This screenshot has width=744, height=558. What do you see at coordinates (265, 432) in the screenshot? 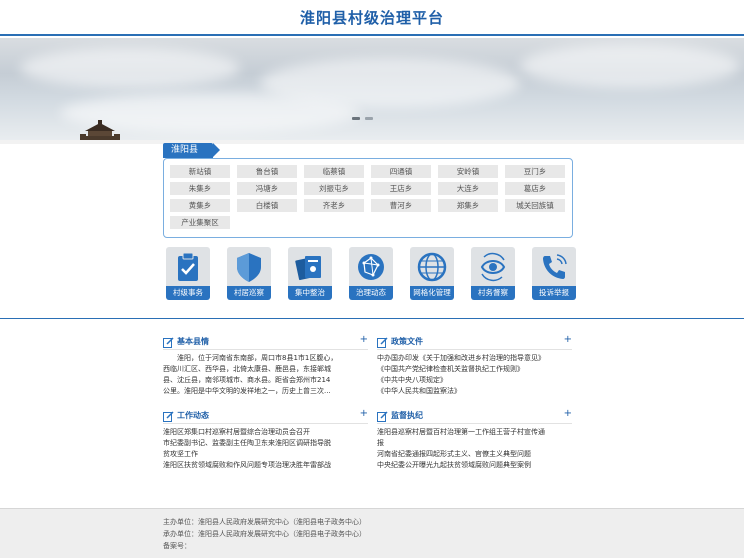
I see `list-item: 淮阳区郑集口村巡察村居暨综合治理动员会召开` at bounding box center [265, 432].